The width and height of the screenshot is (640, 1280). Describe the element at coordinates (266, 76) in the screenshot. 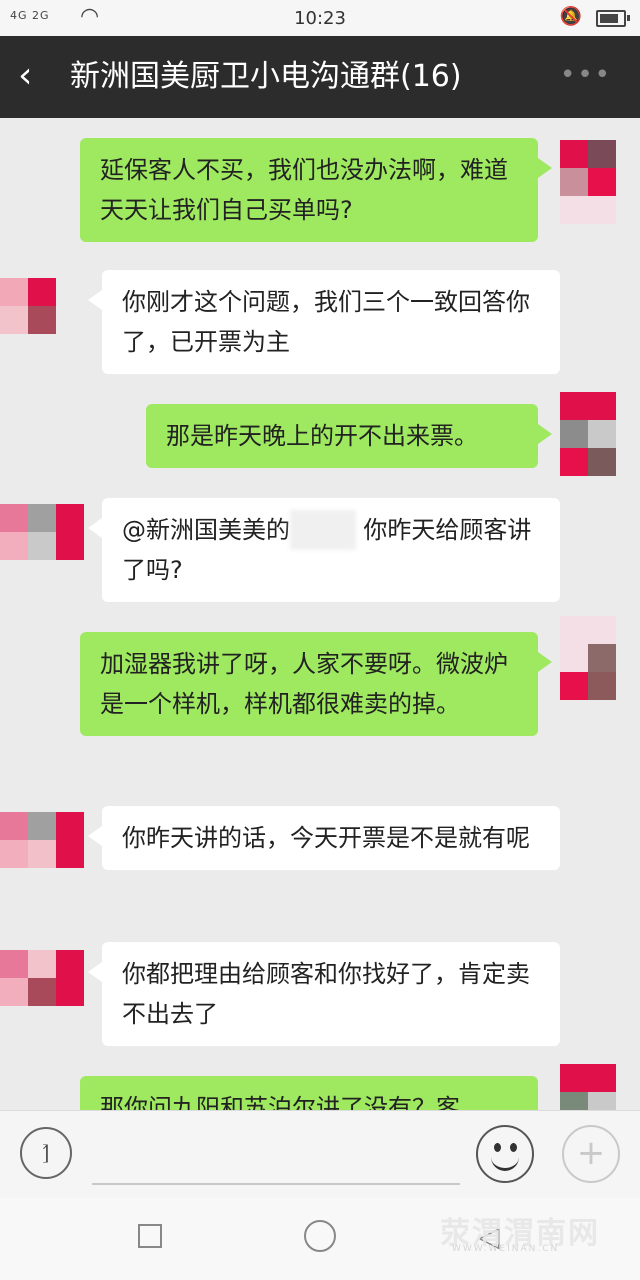

I see `chat-title: 新洲国美厨卫小电沟通群(16)` at that location.